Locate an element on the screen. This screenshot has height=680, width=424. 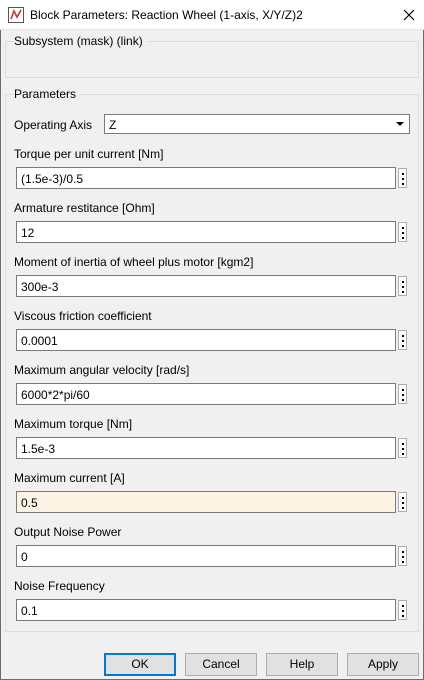
subsystem-label: Subsystem (mask) (link) is located at coordinates (80, 41).